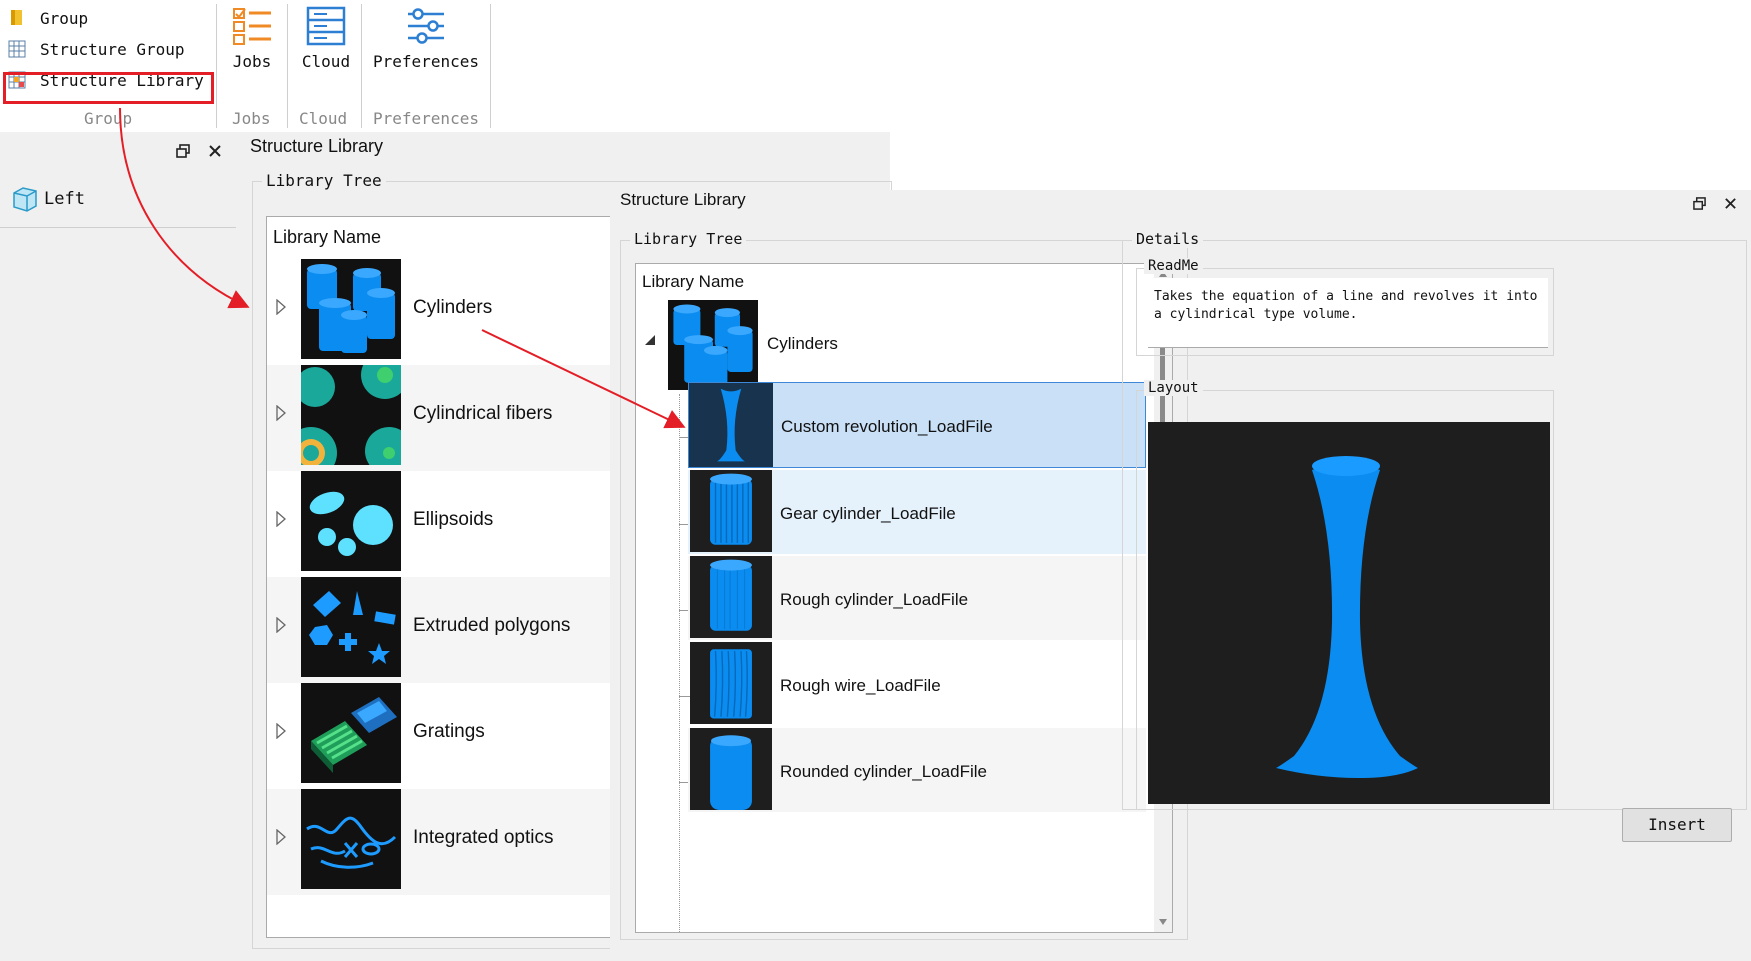 This screenshot has width=1751, height=961. Describe the element at coordinates (402, 268) in the screenshot. I see `annotation-arrows` at that location.